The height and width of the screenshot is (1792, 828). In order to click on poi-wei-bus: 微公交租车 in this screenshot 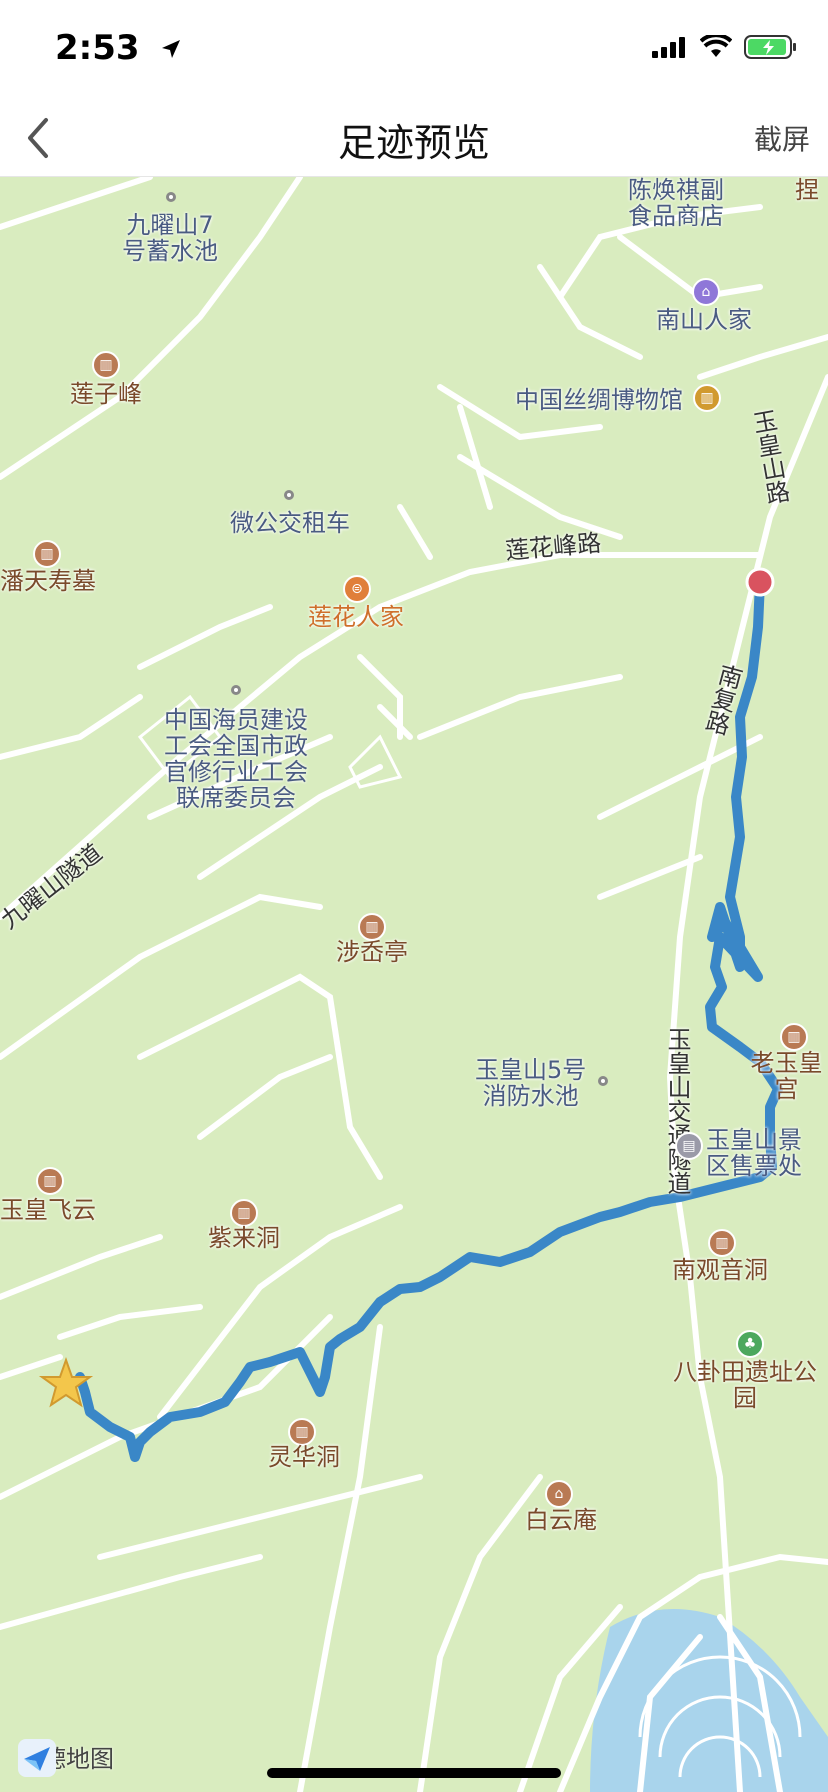, I will do `click(290, 523)`.